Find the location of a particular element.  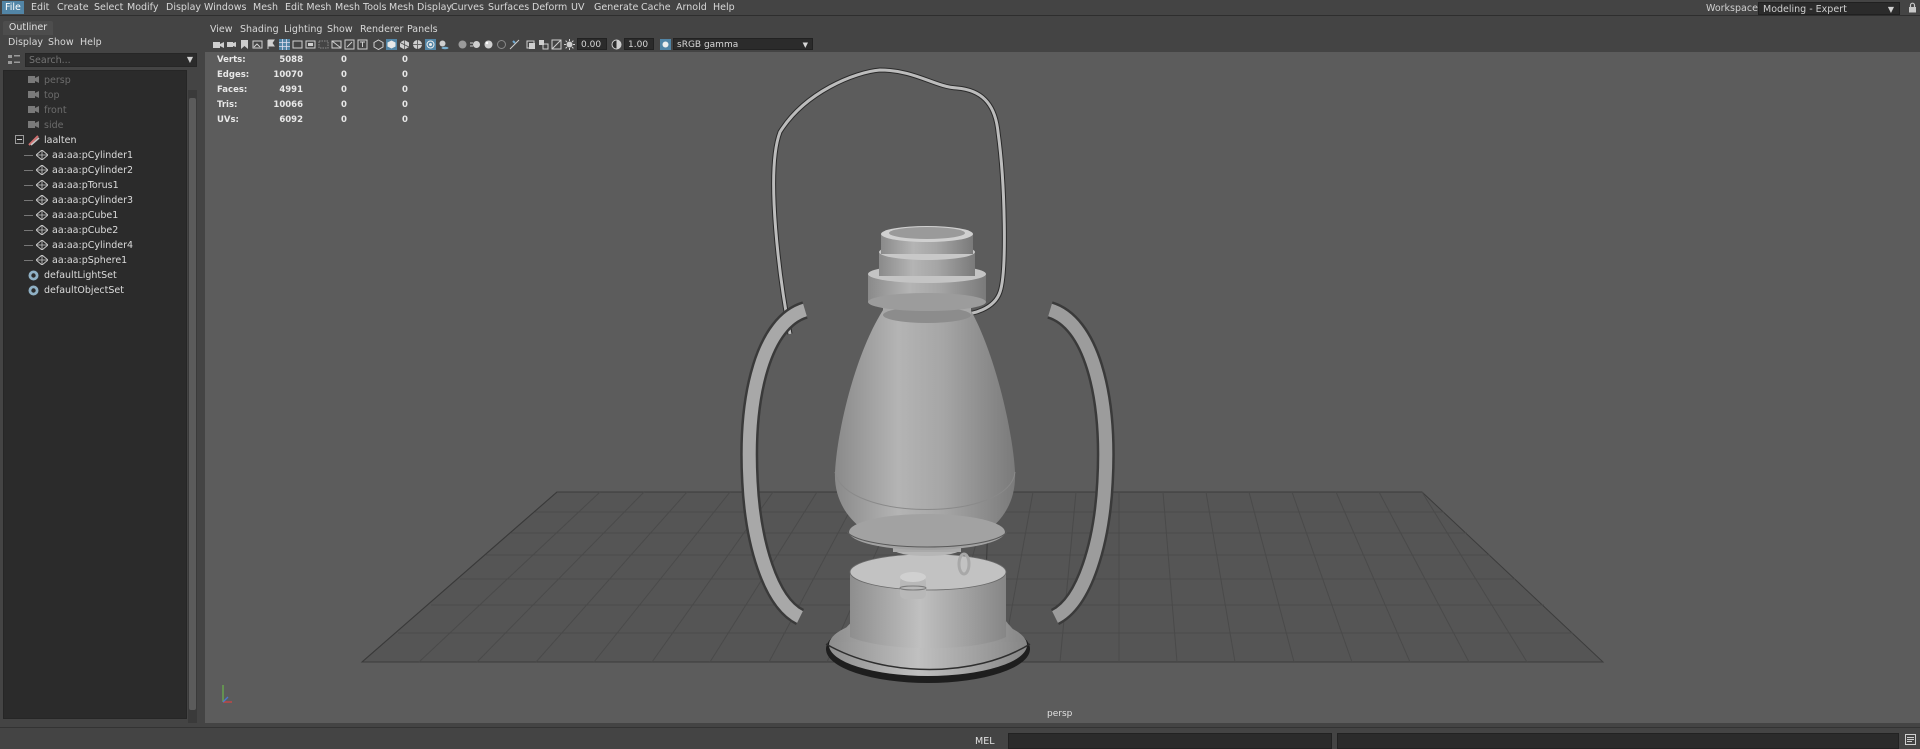

film-gate-icon is located at coordinates (297, 44).